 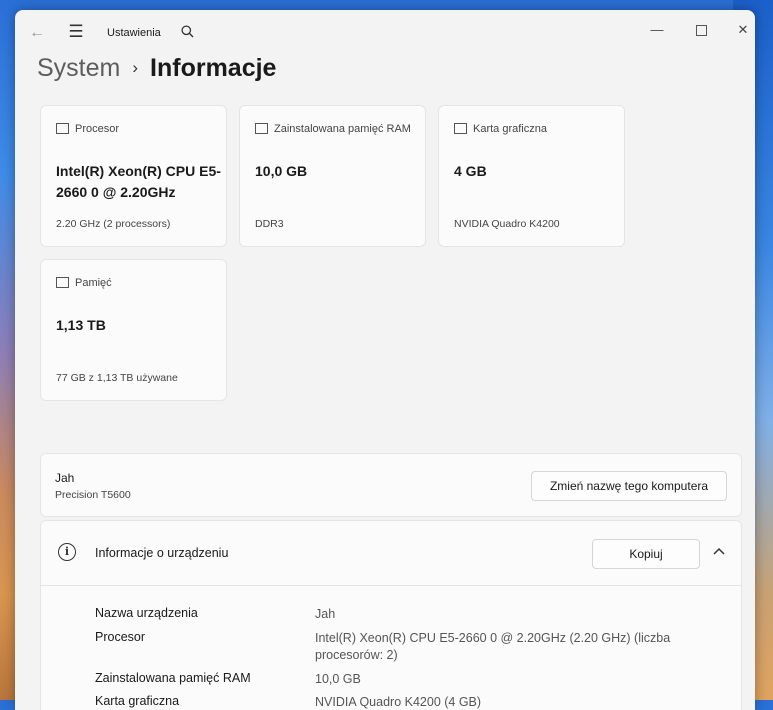 What do you see at coordinates (325, 614) in the screenshot?
I see `spec-row-value: Jah` at bounding box center [325, 614].